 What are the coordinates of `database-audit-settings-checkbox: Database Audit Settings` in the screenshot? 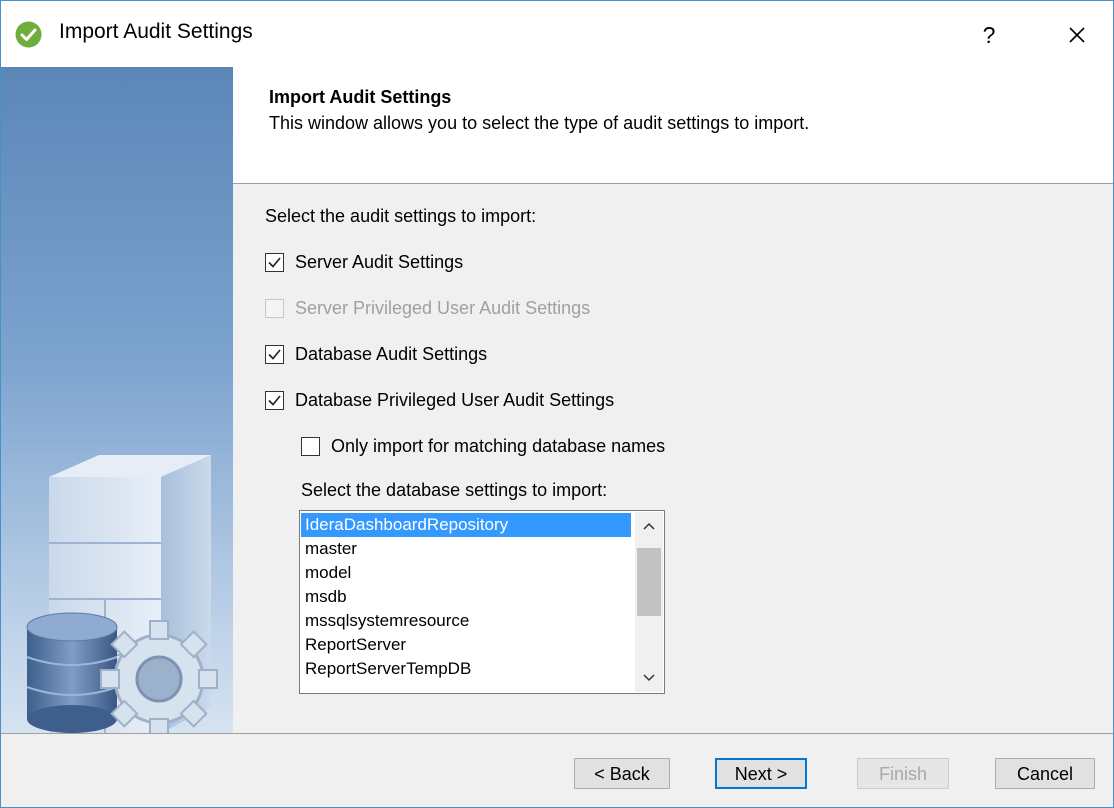 It's located at (376, 354).